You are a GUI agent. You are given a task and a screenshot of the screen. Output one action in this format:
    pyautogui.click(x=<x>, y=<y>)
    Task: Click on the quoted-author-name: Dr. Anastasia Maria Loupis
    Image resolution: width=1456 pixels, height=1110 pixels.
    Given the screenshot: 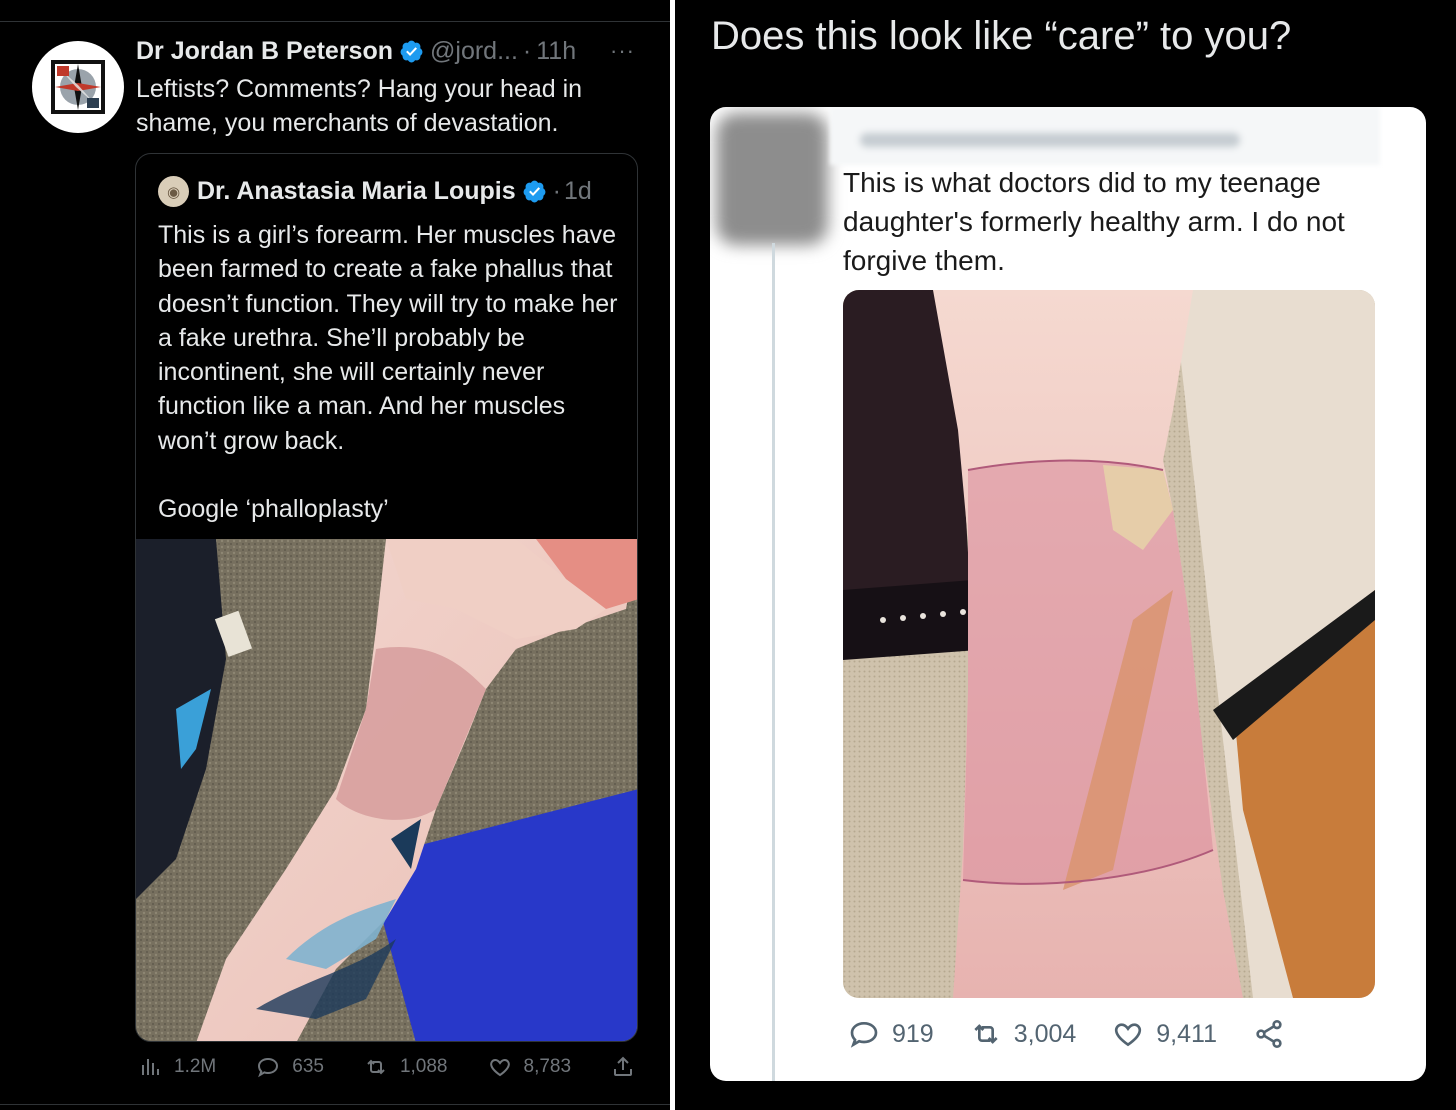 What is the action you would take?
    pyautogui.click(x=356, y=191)
    